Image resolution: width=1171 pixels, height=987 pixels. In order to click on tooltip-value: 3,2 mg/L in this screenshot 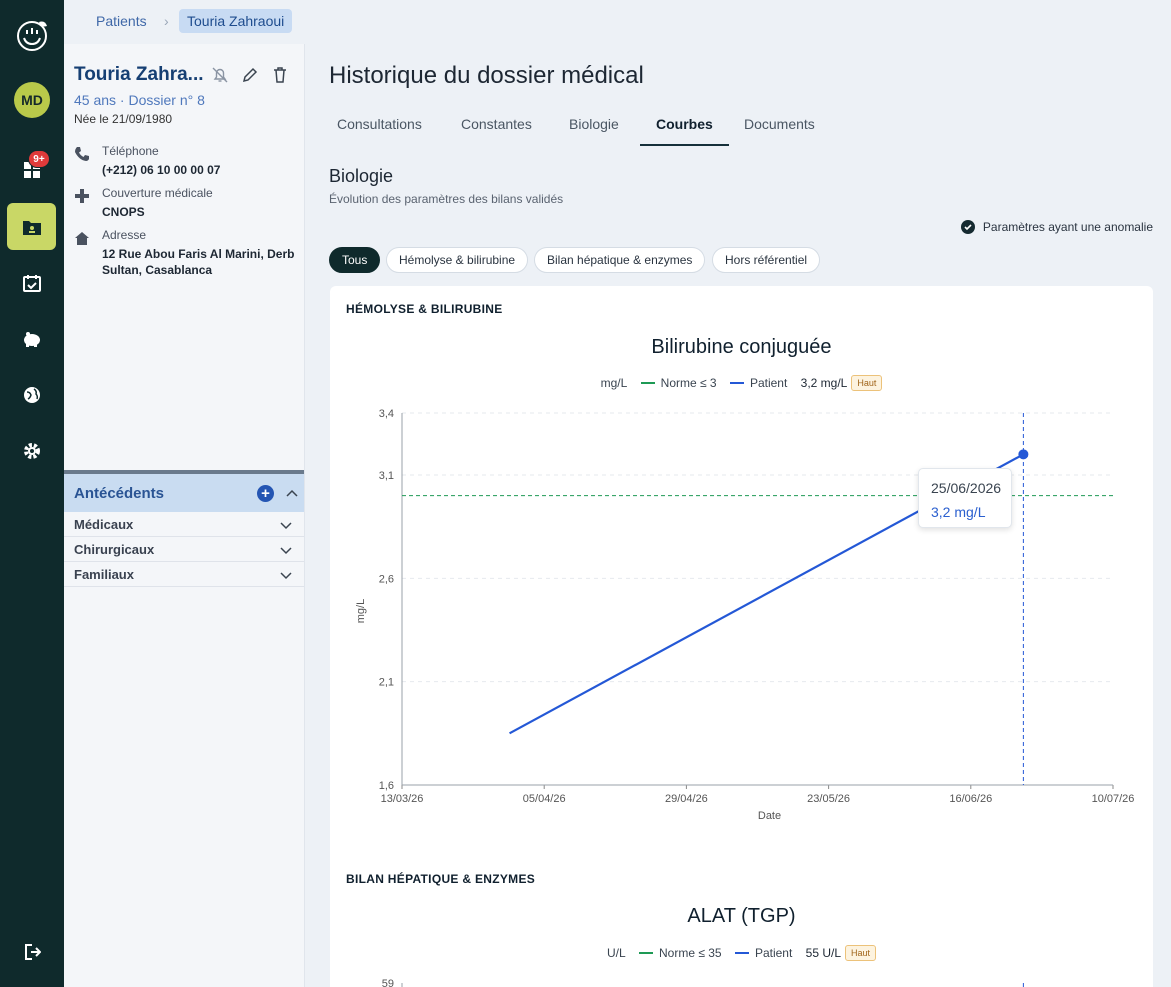, I will do `click(958, 512)`.